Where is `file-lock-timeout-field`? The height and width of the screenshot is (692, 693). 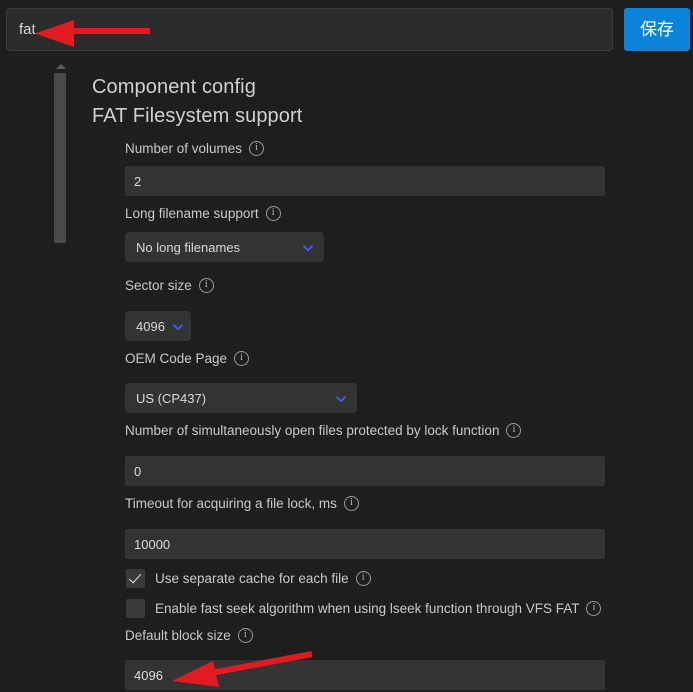 file-lock-timeout-field is located at coordinates (365, 544).